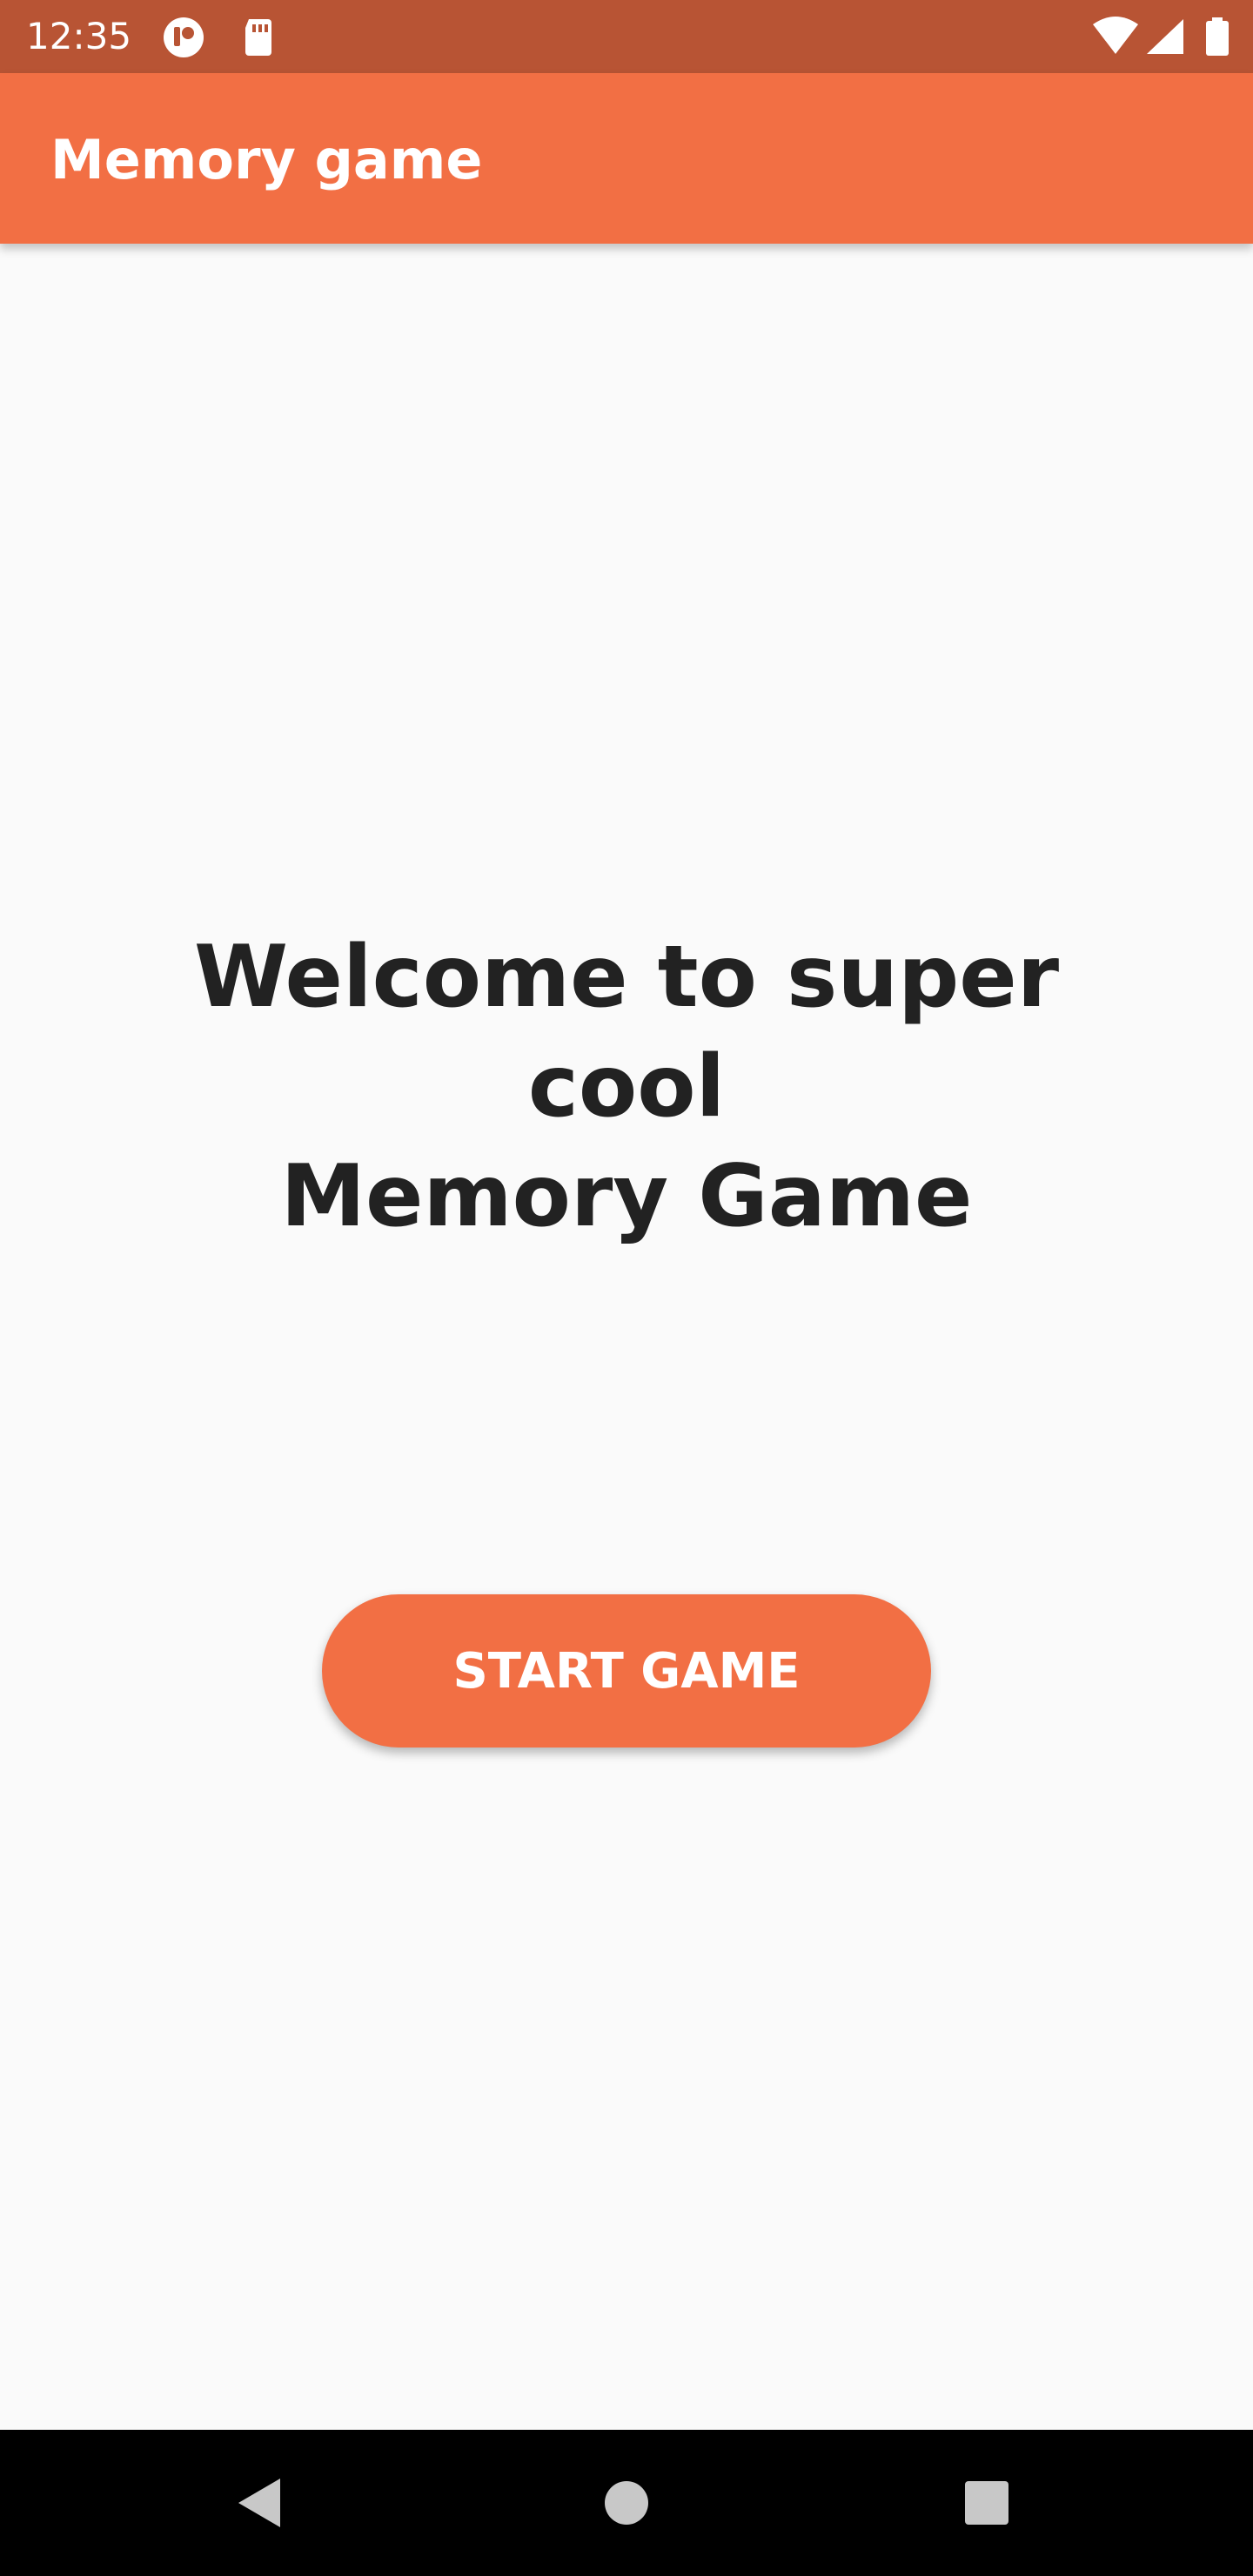 This screenshot has height=2576, width=1253. I want to click on home-icon, so click(626, 2502).